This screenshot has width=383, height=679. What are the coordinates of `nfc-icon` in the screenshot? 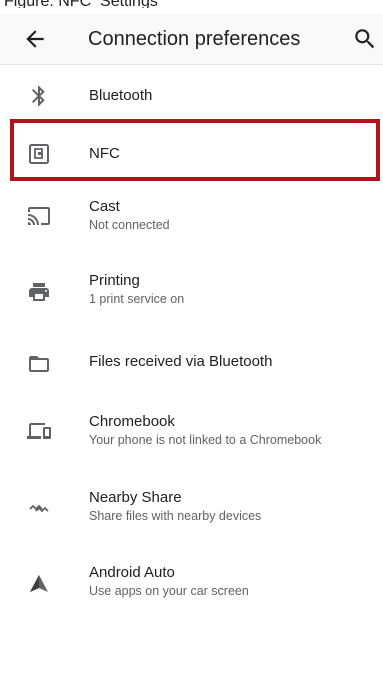 It's located at (39, 154).